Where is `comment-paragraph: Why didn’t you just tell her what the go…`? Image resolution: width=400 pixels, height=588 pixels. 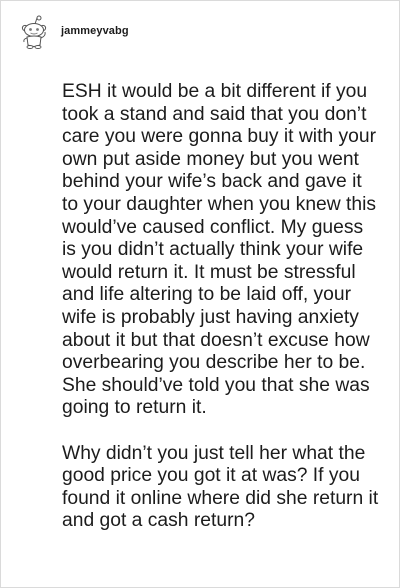
comment-paragraph: Why didn’t you just tell her what the go… is located at coordinates (220, 487).